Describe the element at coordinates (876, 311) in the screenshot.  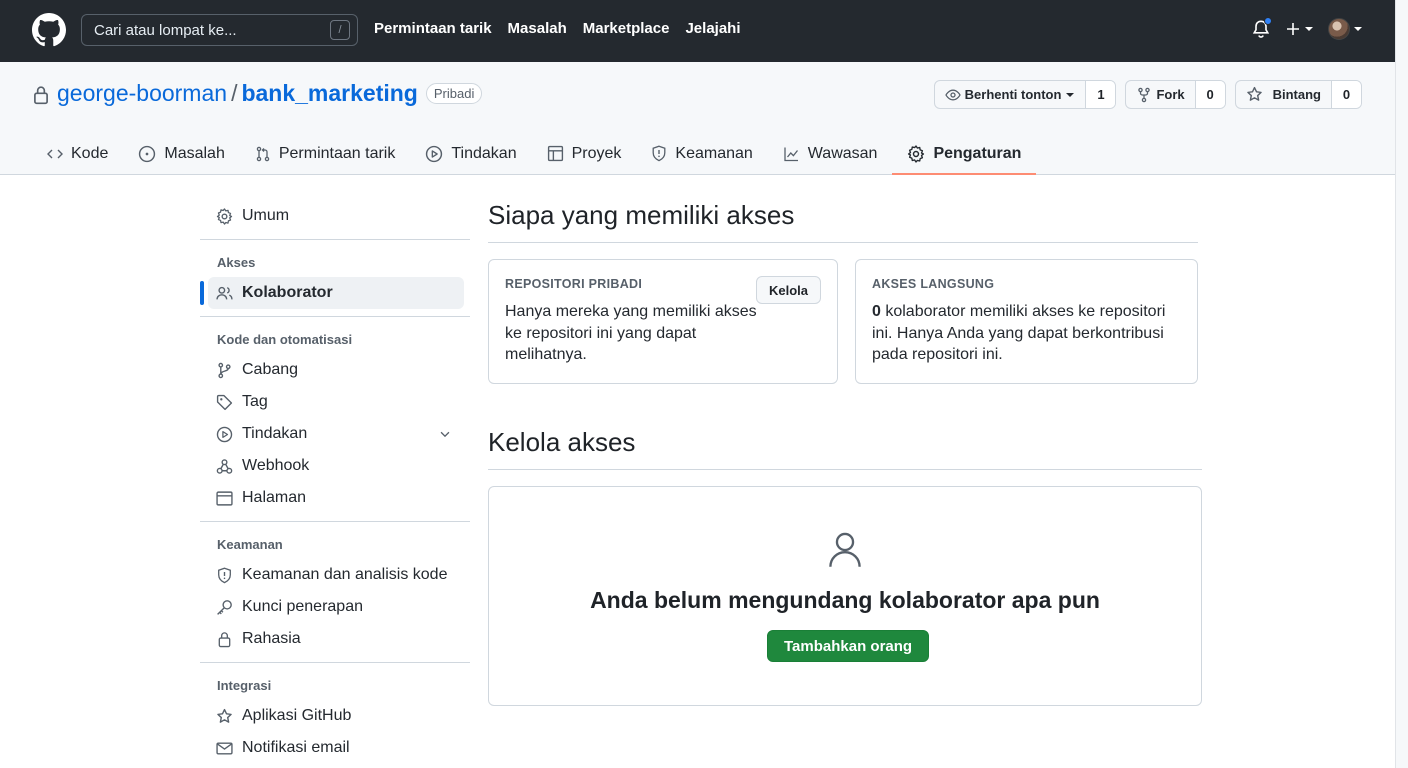
I see `collaborator-count: 0` at that location.